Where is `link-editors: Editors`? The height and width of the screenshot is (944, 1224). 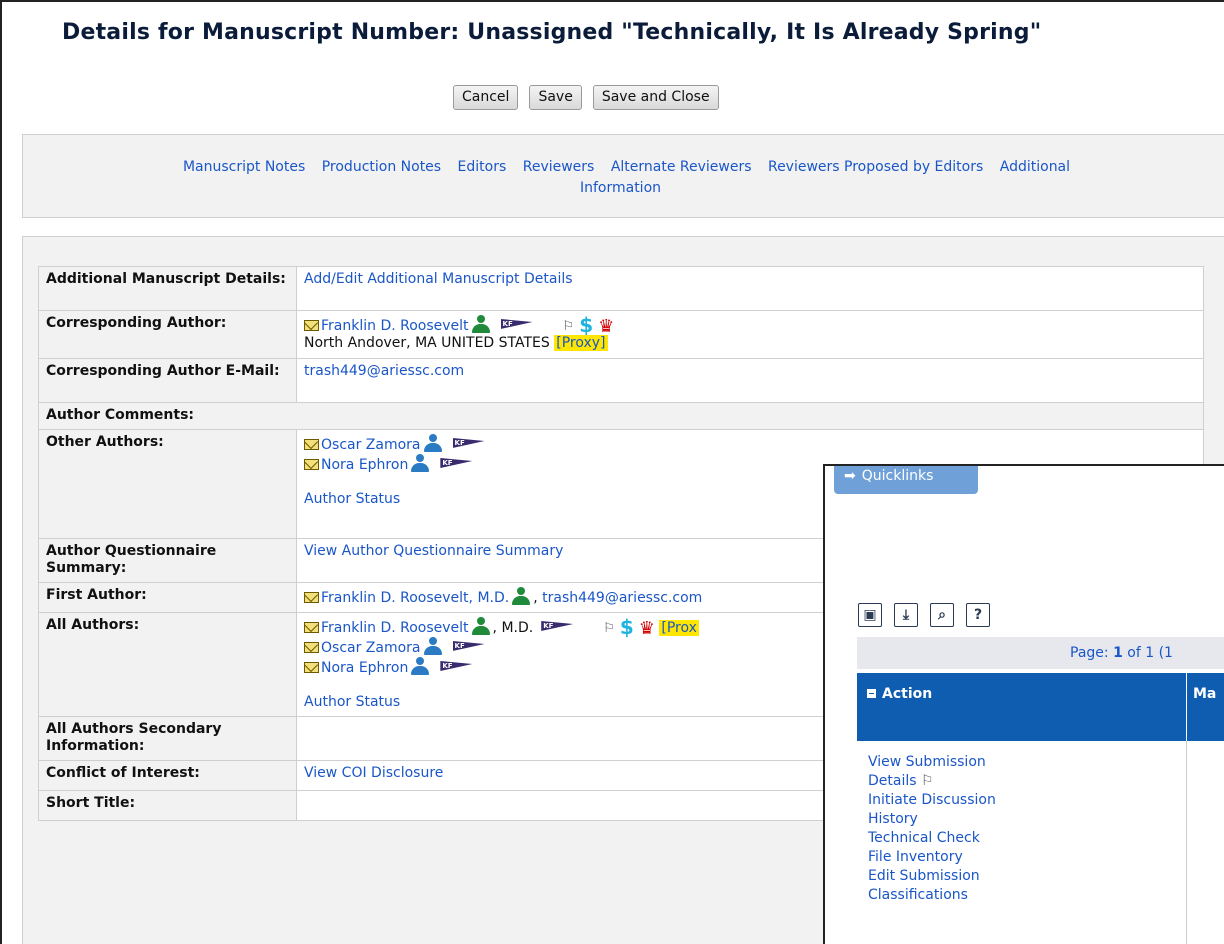 link-editors: Editors is located at coordinates (482, 167).